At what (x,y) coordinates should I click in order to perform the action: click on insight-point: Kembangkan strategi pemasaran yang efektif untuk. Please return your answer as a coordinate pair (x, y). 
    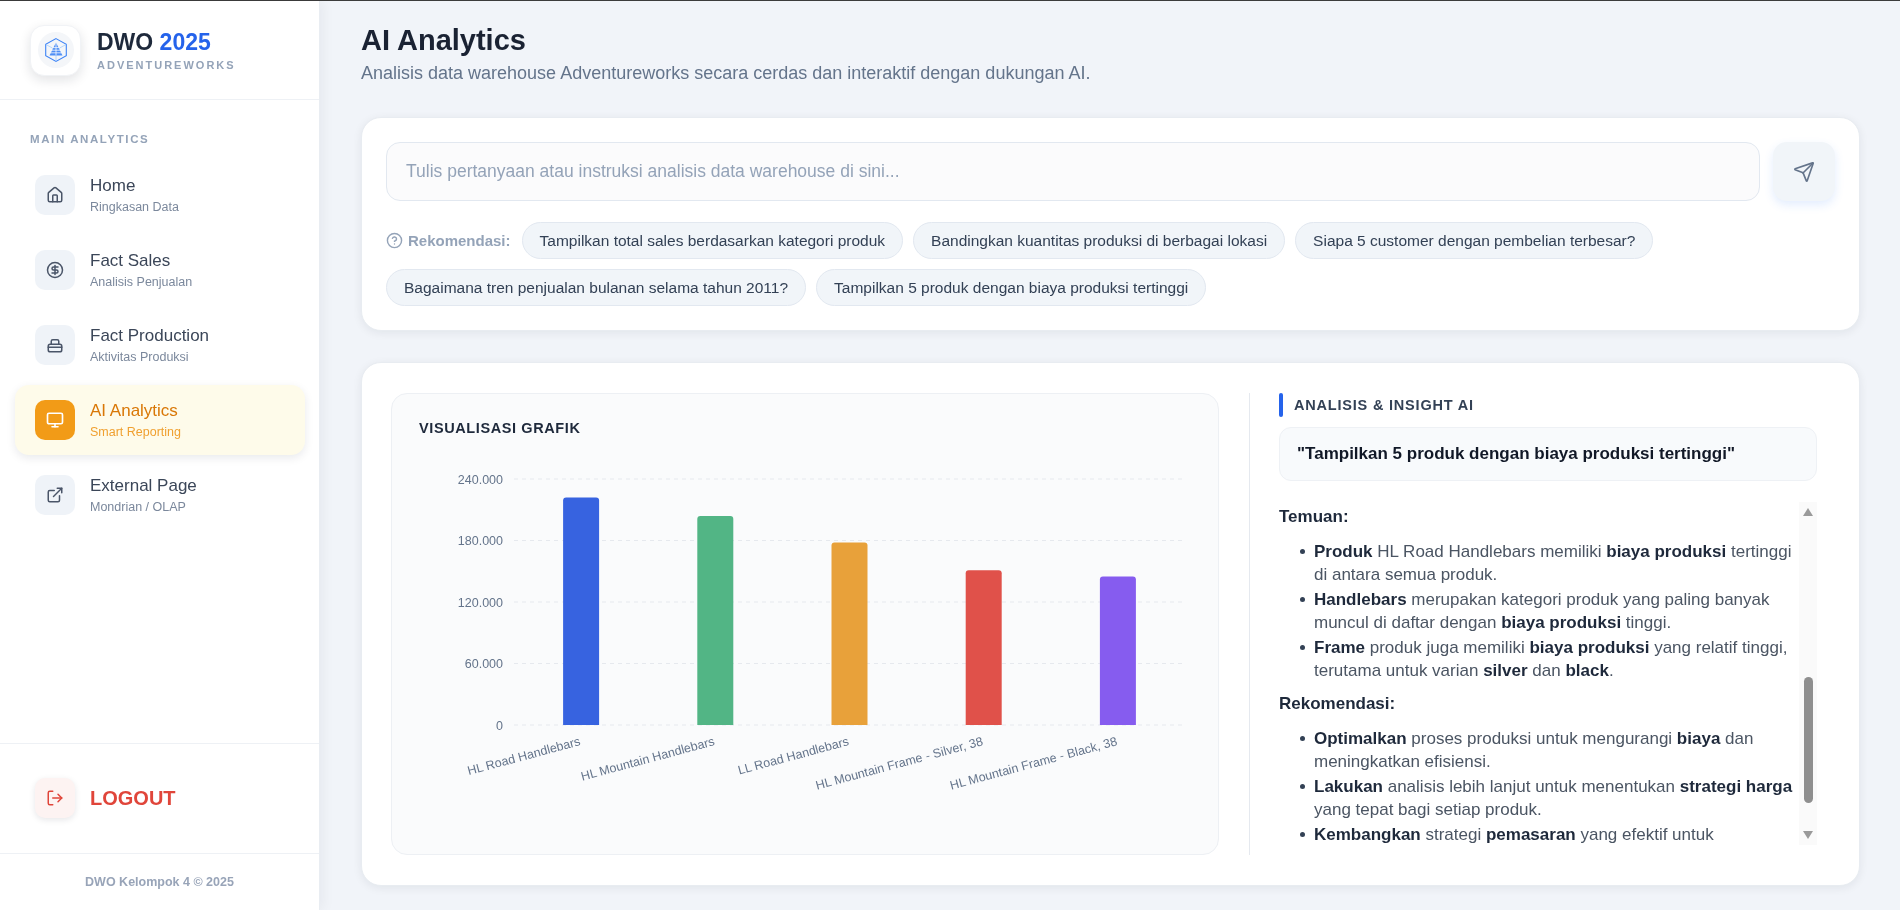
    Looking at the image, I should click on (1514, 834).